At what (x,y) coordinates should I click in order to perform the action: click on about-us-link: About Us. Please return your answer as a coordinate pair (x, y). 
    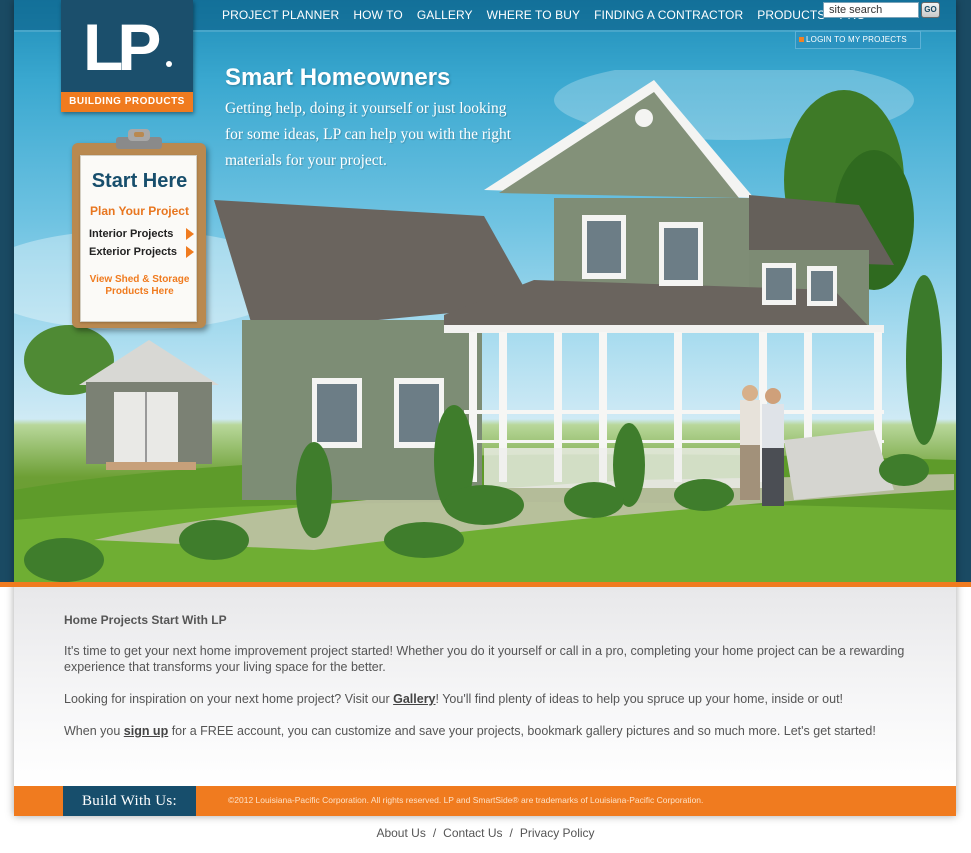
    Looking at the image, I should click on (400, 833).